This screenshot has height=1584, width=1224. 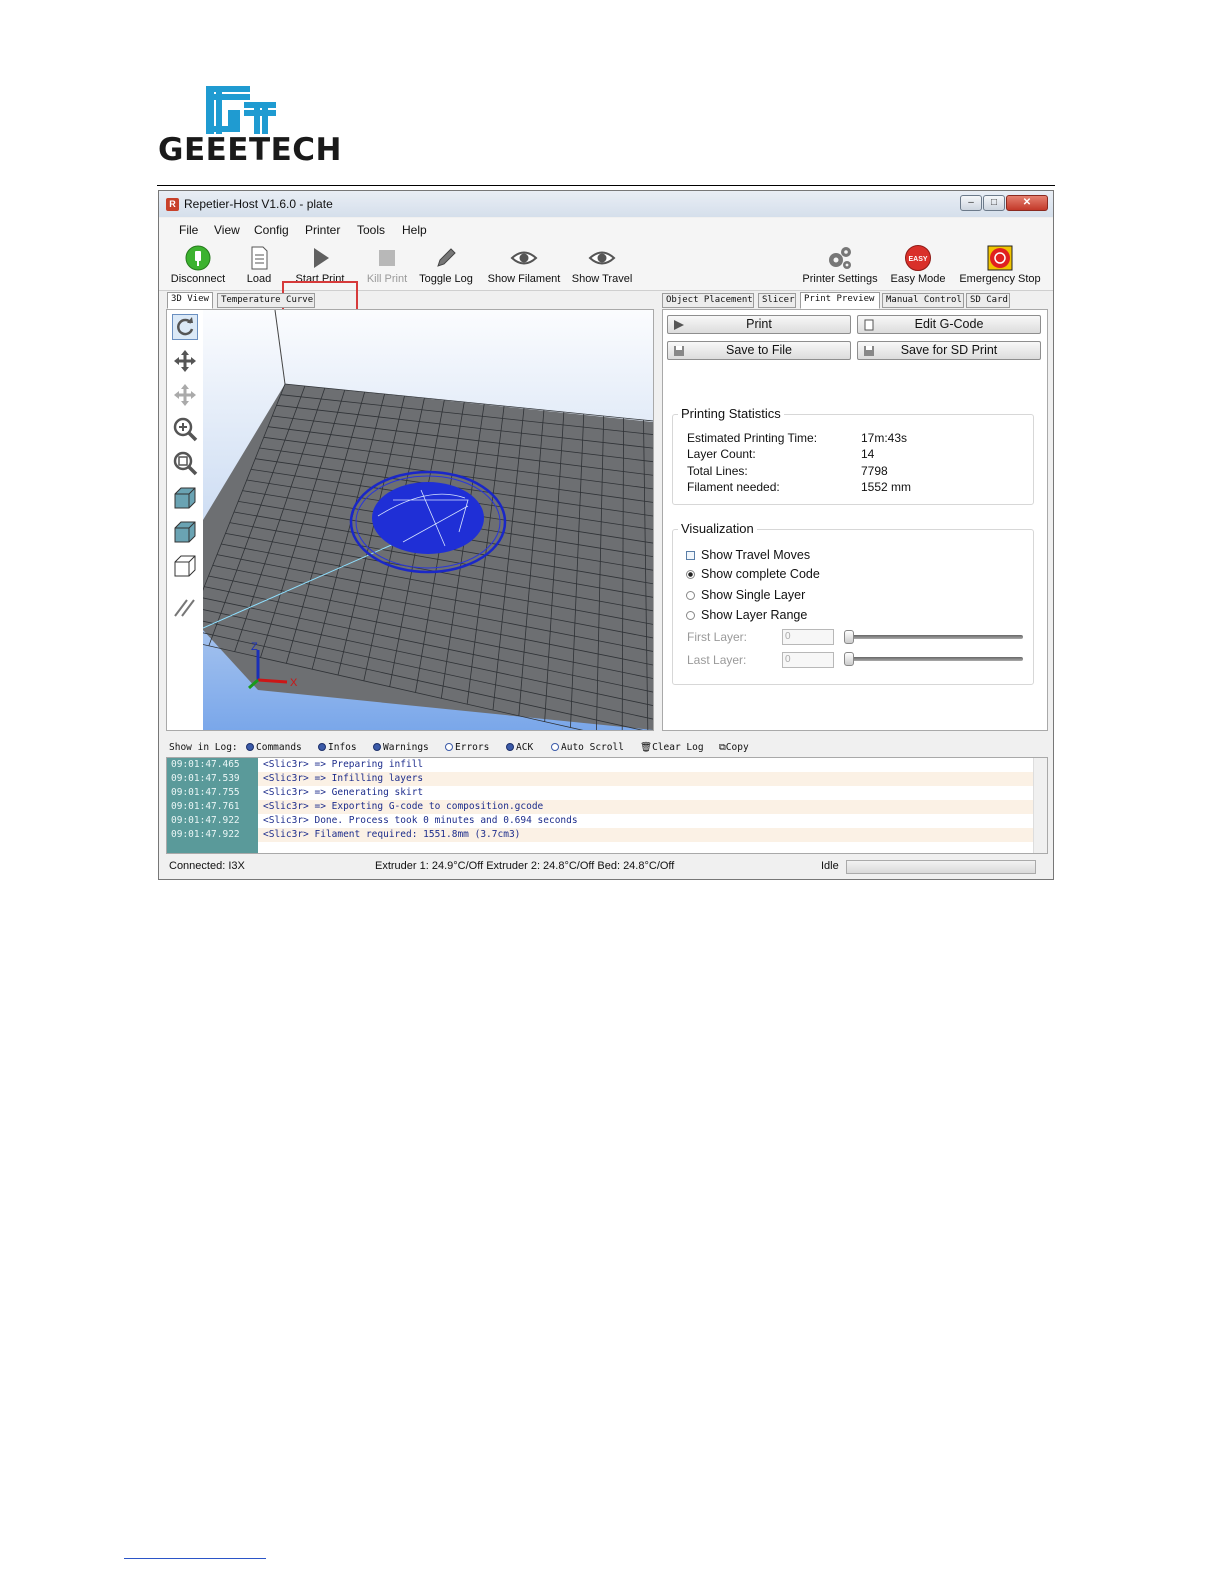 What do you see at coordinates (868, 454) in the screenshot?
I see `stat-value: 14` at bounding box center [868, 454].